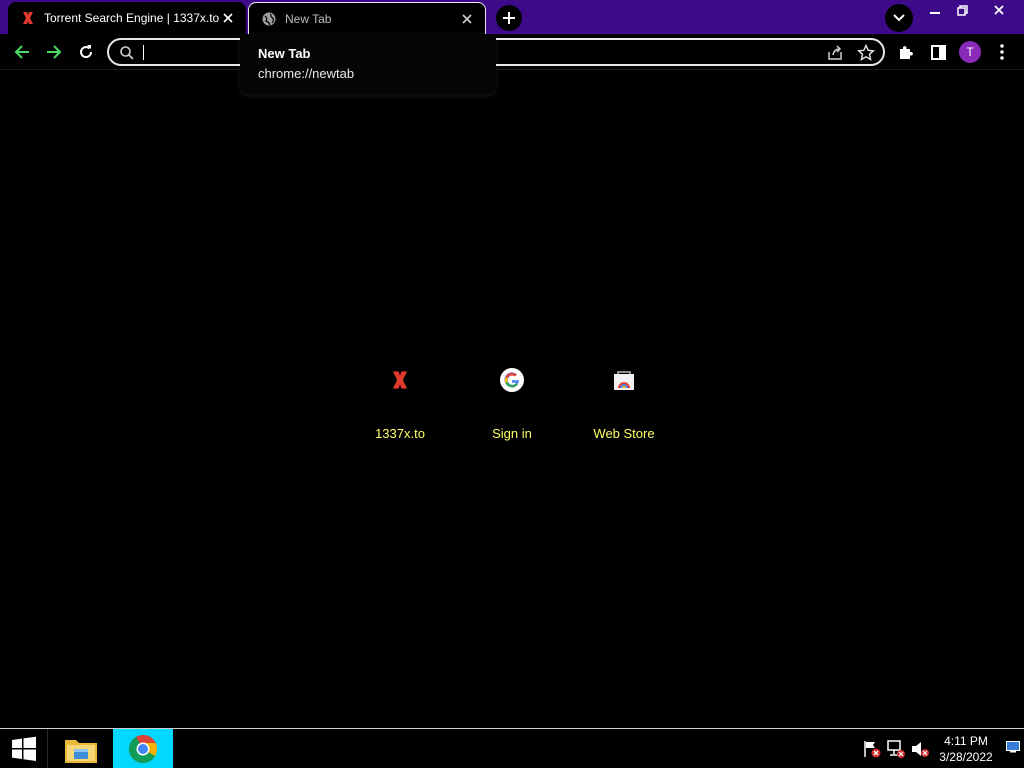 The image size is (1024, 768). Describe the element at coordinates (866, 53) in the screenshot. I see `bookmark-star-icon` at that location.